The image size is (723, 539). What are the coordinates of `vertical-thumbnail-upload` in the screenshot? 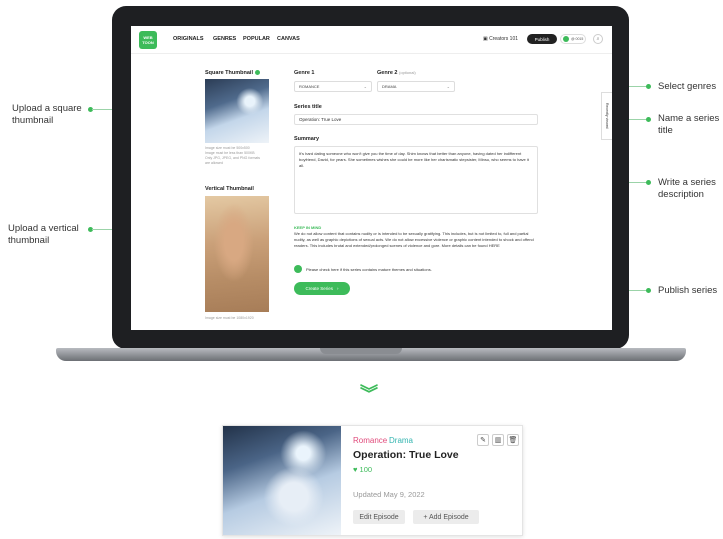 It's located at (237, 254).